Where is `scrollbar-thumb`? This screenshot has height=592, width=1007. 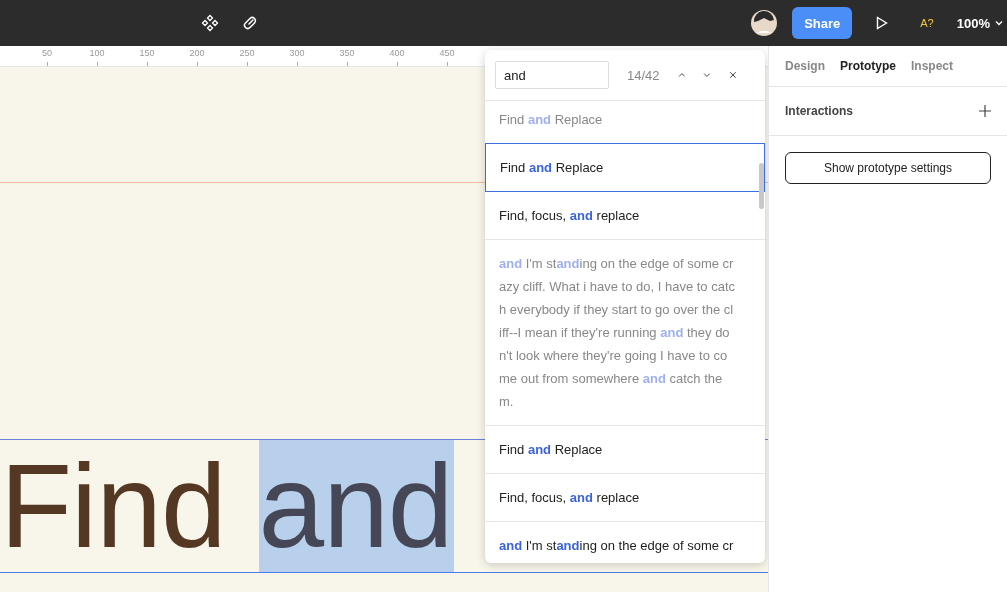
scrollbar-thumb is located at coordinates (761, 186).